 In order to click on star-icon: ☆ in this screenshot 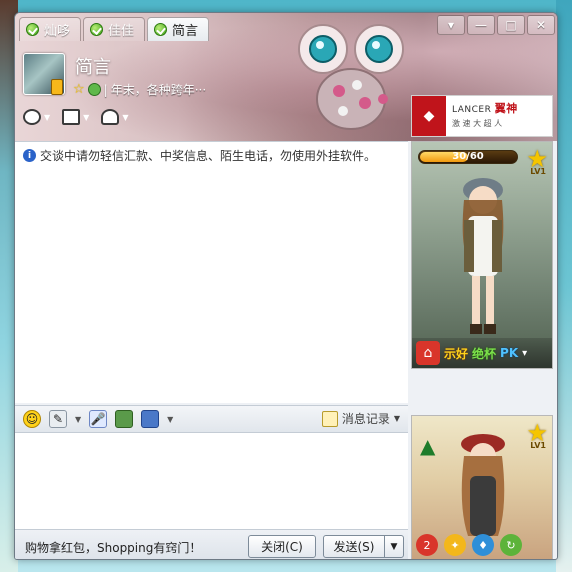, I will do `click(79, 89)`.